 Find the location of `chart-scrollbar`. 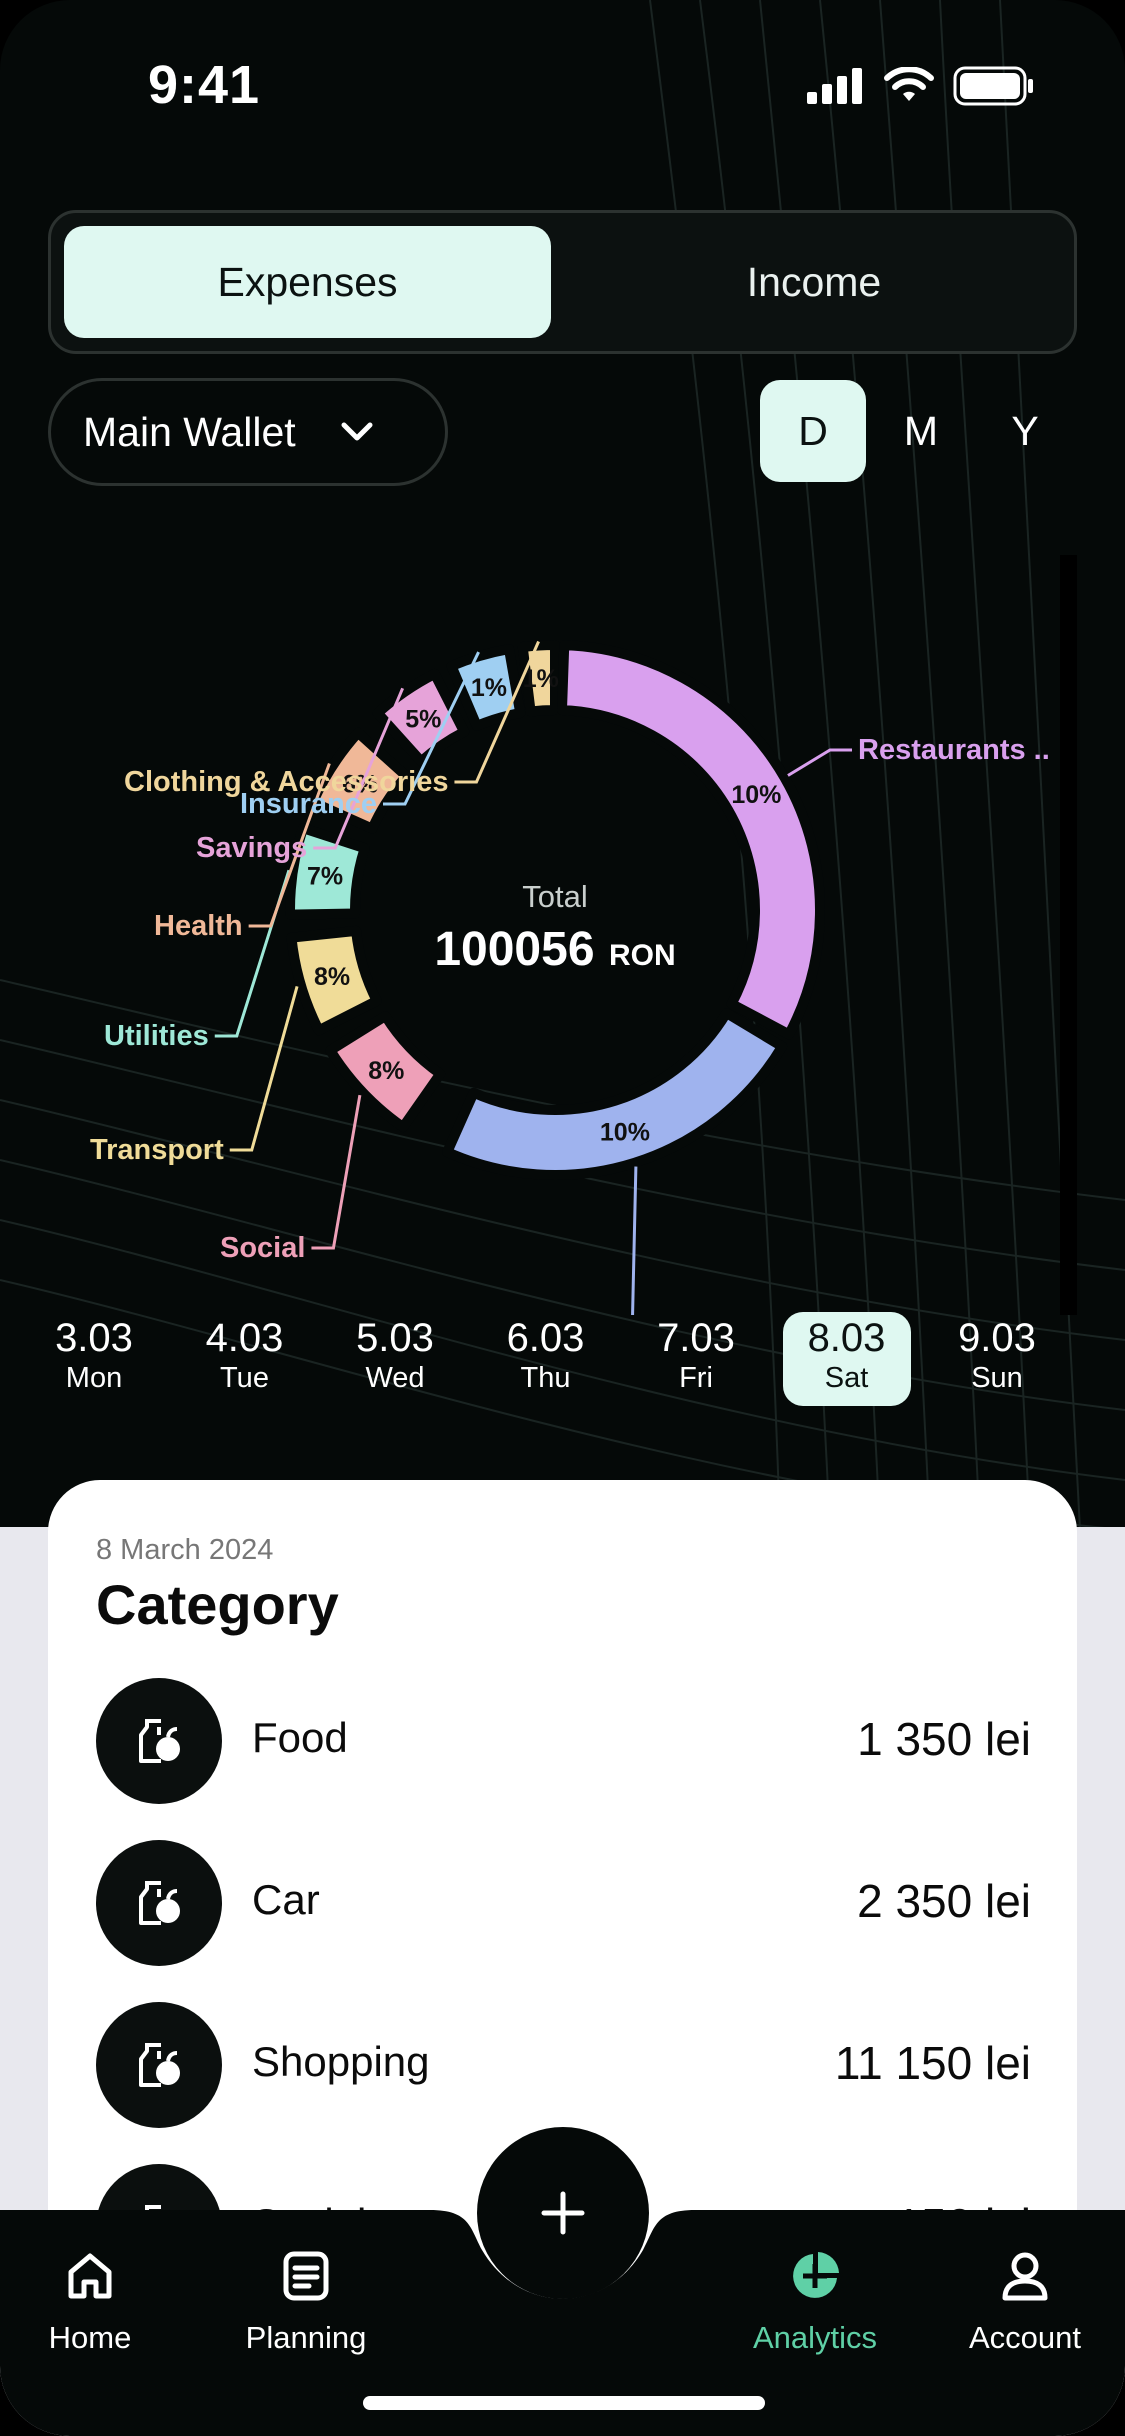

chart-scrollbar is located at coordinates (1068, 935).